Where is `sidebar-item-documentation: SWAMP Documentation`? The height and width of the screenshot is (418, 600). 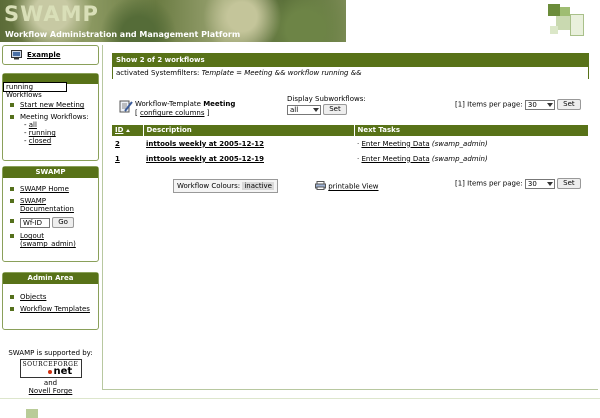
sidebar-item-documentation: SWAMP Documentation is located at coordinates (50, 205).